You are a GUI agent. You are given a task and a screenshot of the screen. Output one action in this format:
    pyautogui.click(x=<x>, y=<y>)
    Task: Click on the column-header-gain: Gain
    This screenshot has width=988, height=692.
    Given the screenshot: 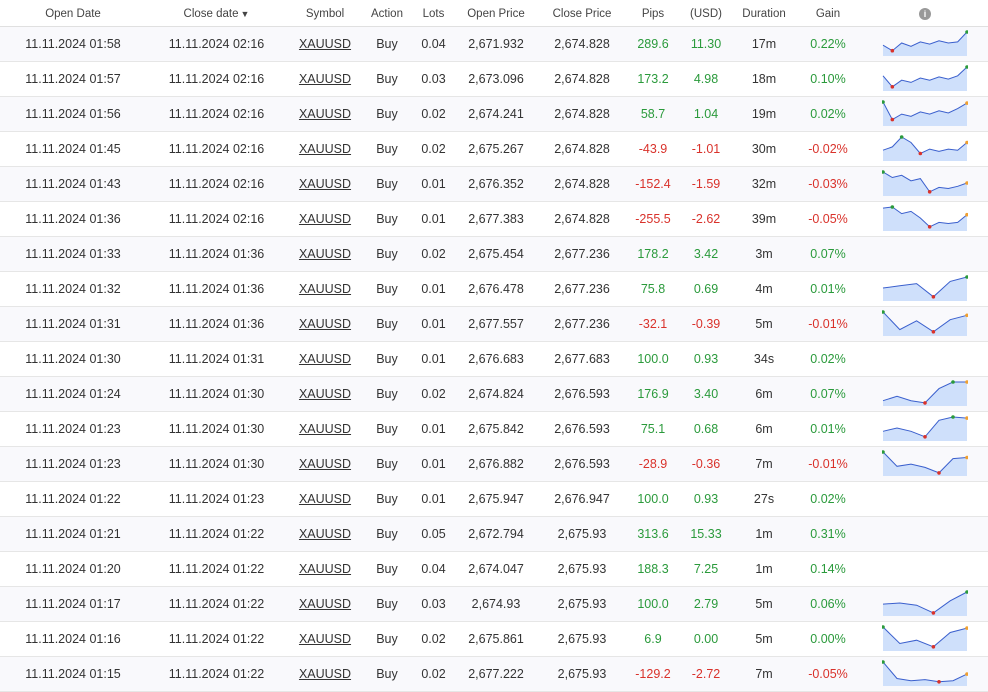 What is the action you would take?
    pyautogui.click(x=828, y=13)
    